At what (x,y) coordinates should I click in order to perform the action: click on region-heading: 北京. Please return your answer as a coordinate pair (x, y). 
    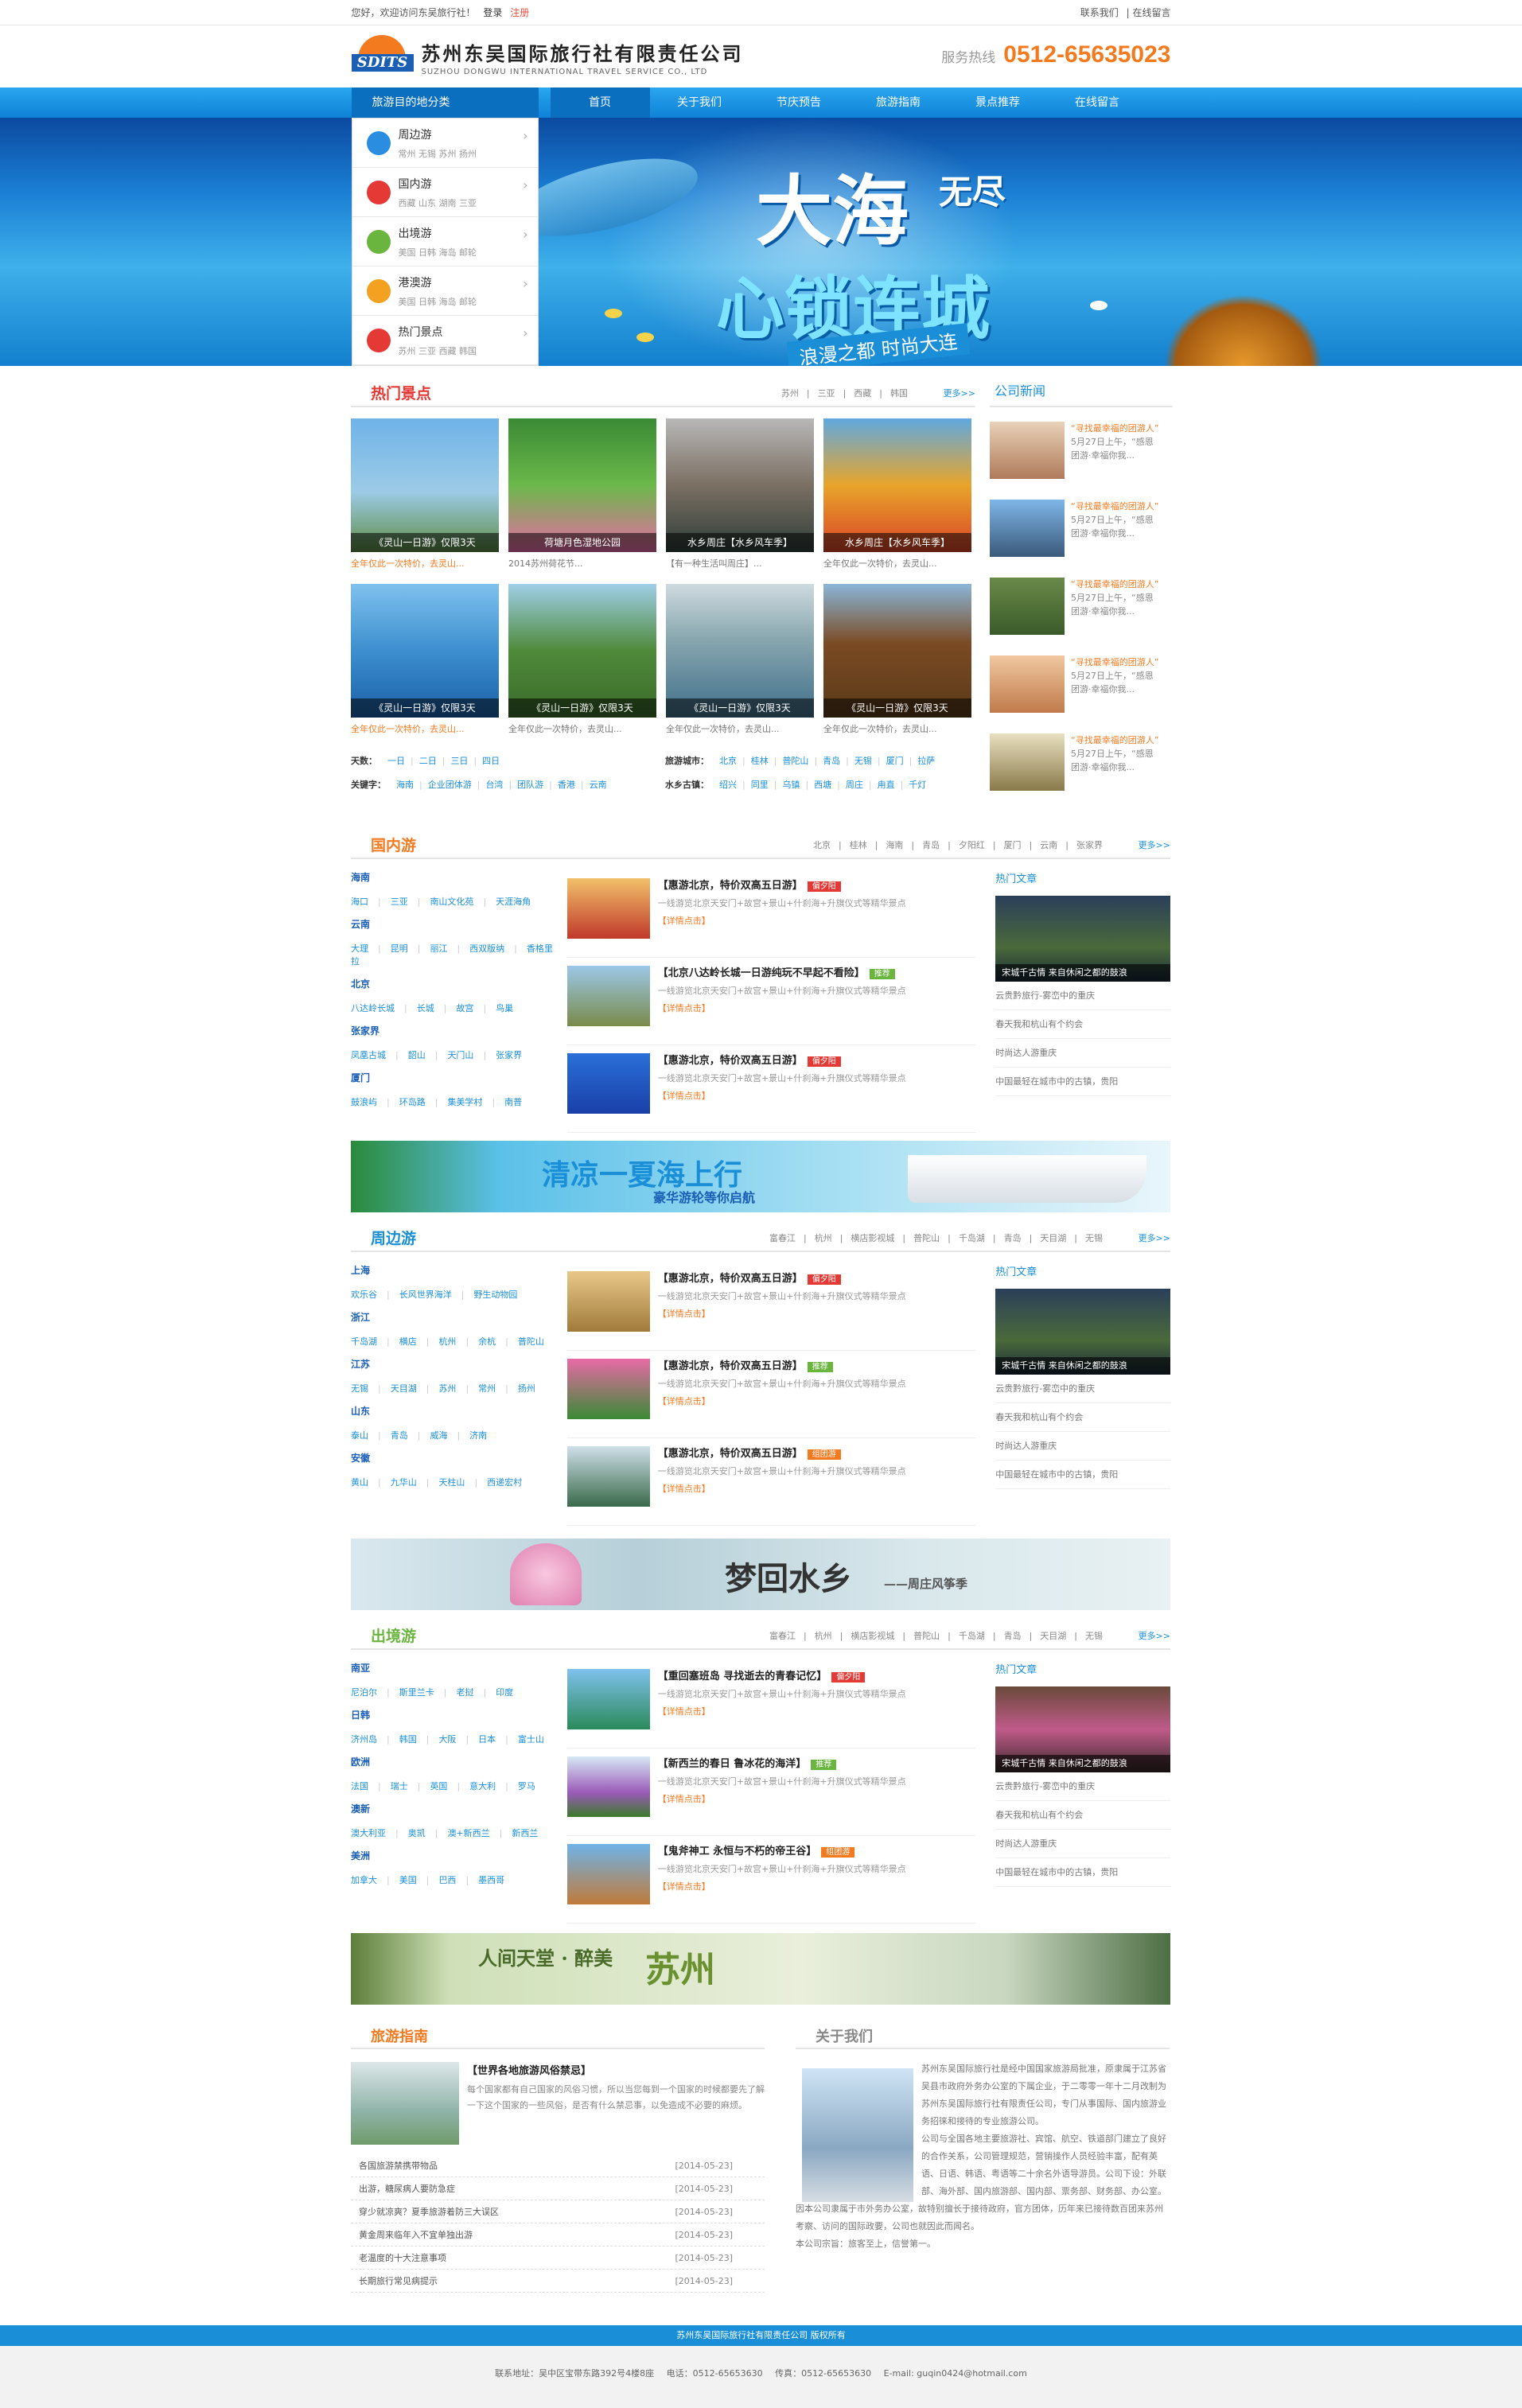
    Looking at the image, I should click on (458, 983).